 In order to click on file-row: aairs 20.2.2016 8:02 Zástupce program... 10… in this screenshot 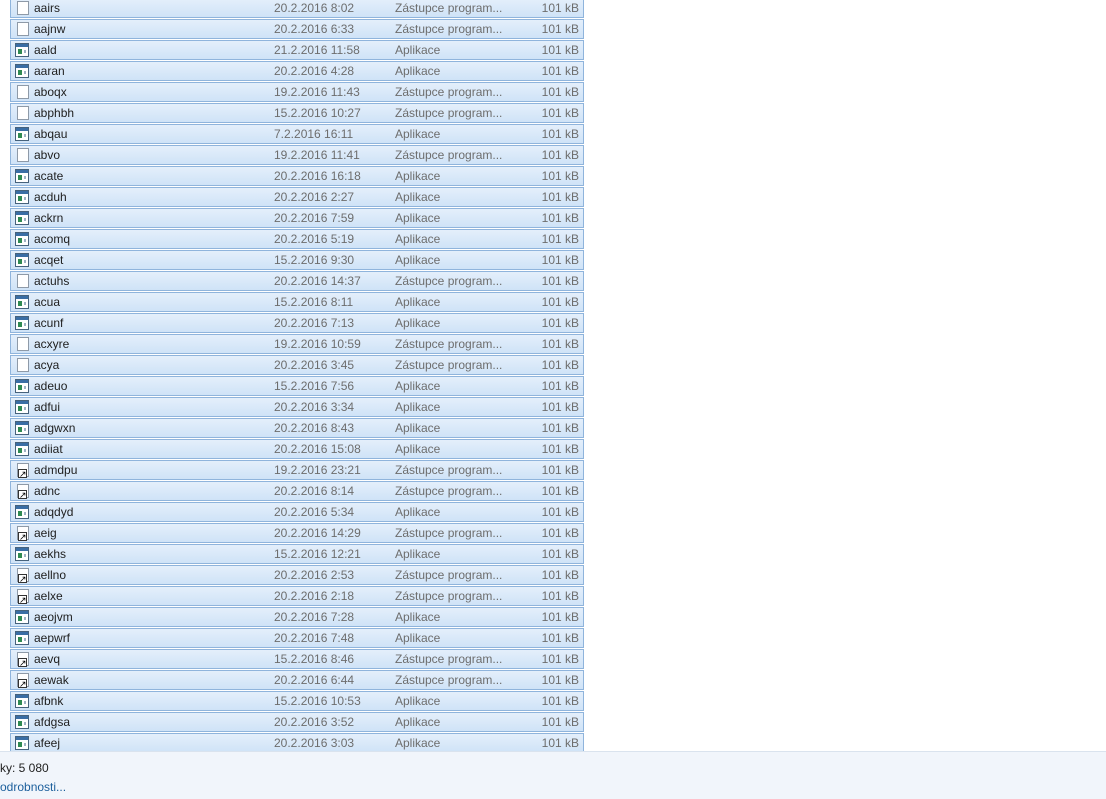, I will do `click(297, 9)`.